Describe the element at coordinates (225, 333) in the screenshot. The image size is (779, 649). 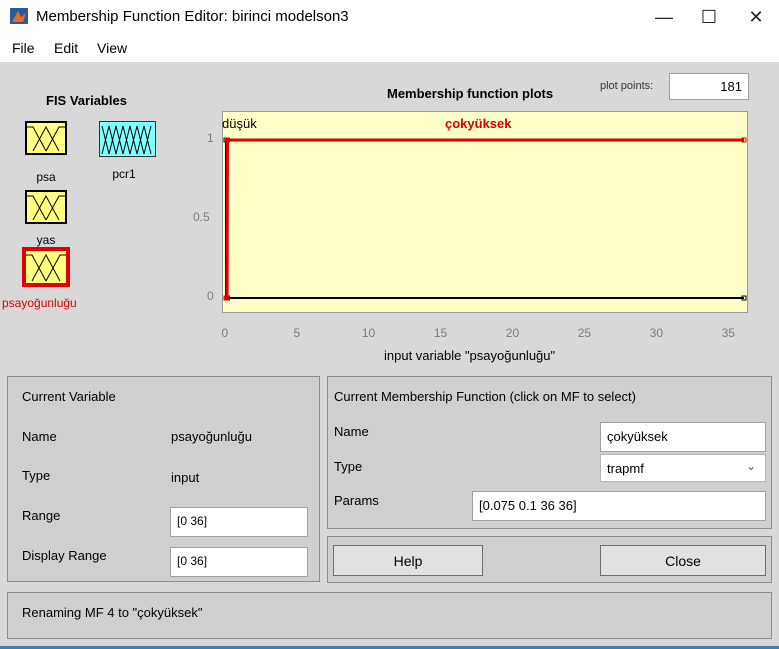
I see `x-tick-label: 0` at that location.